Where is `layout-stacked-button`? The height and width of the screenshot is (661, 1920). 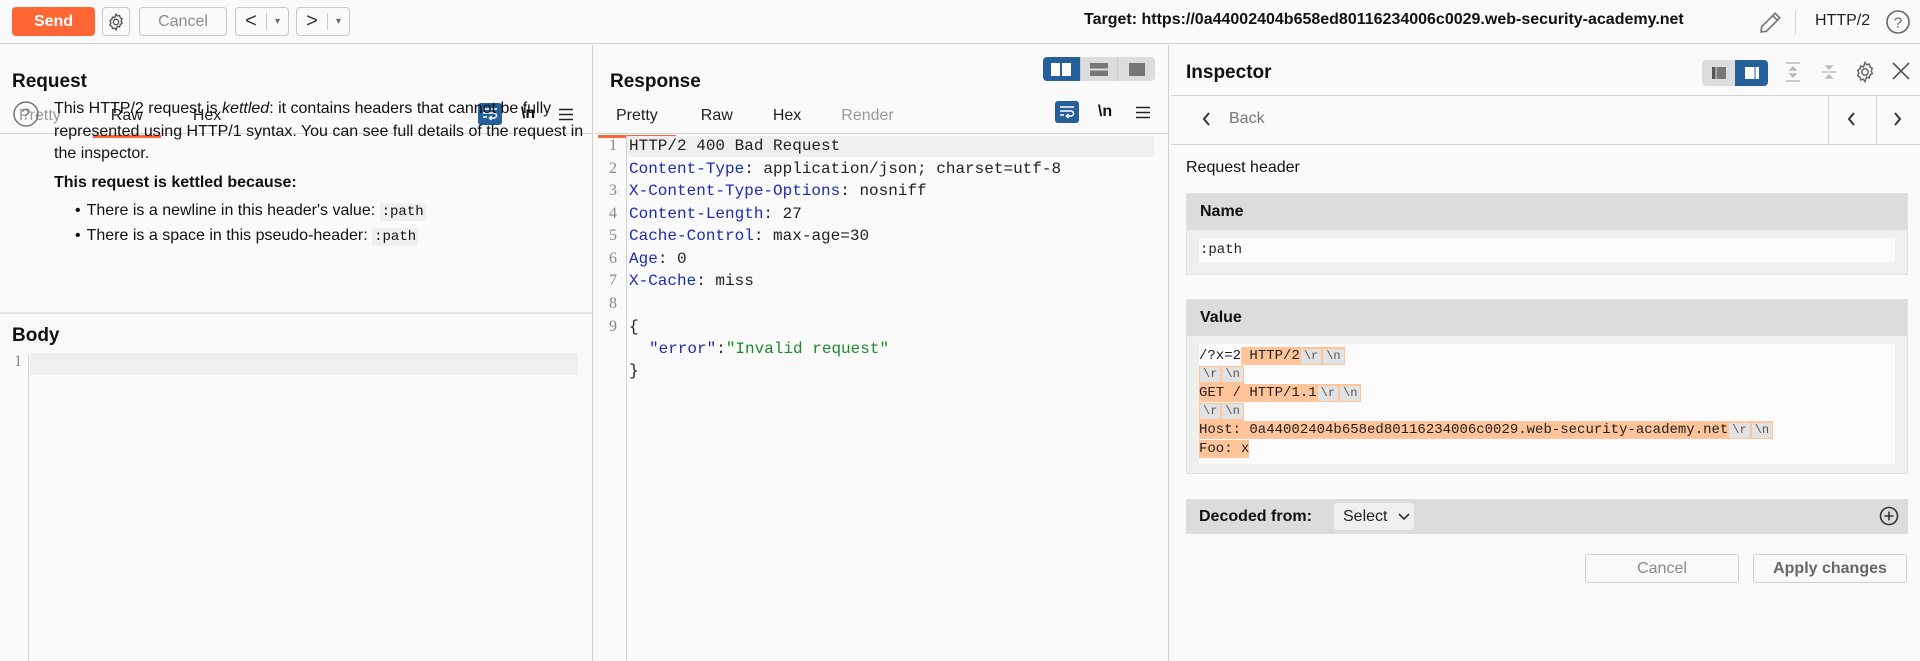 layout-stacked-button is located at coordinates (1100, 69).